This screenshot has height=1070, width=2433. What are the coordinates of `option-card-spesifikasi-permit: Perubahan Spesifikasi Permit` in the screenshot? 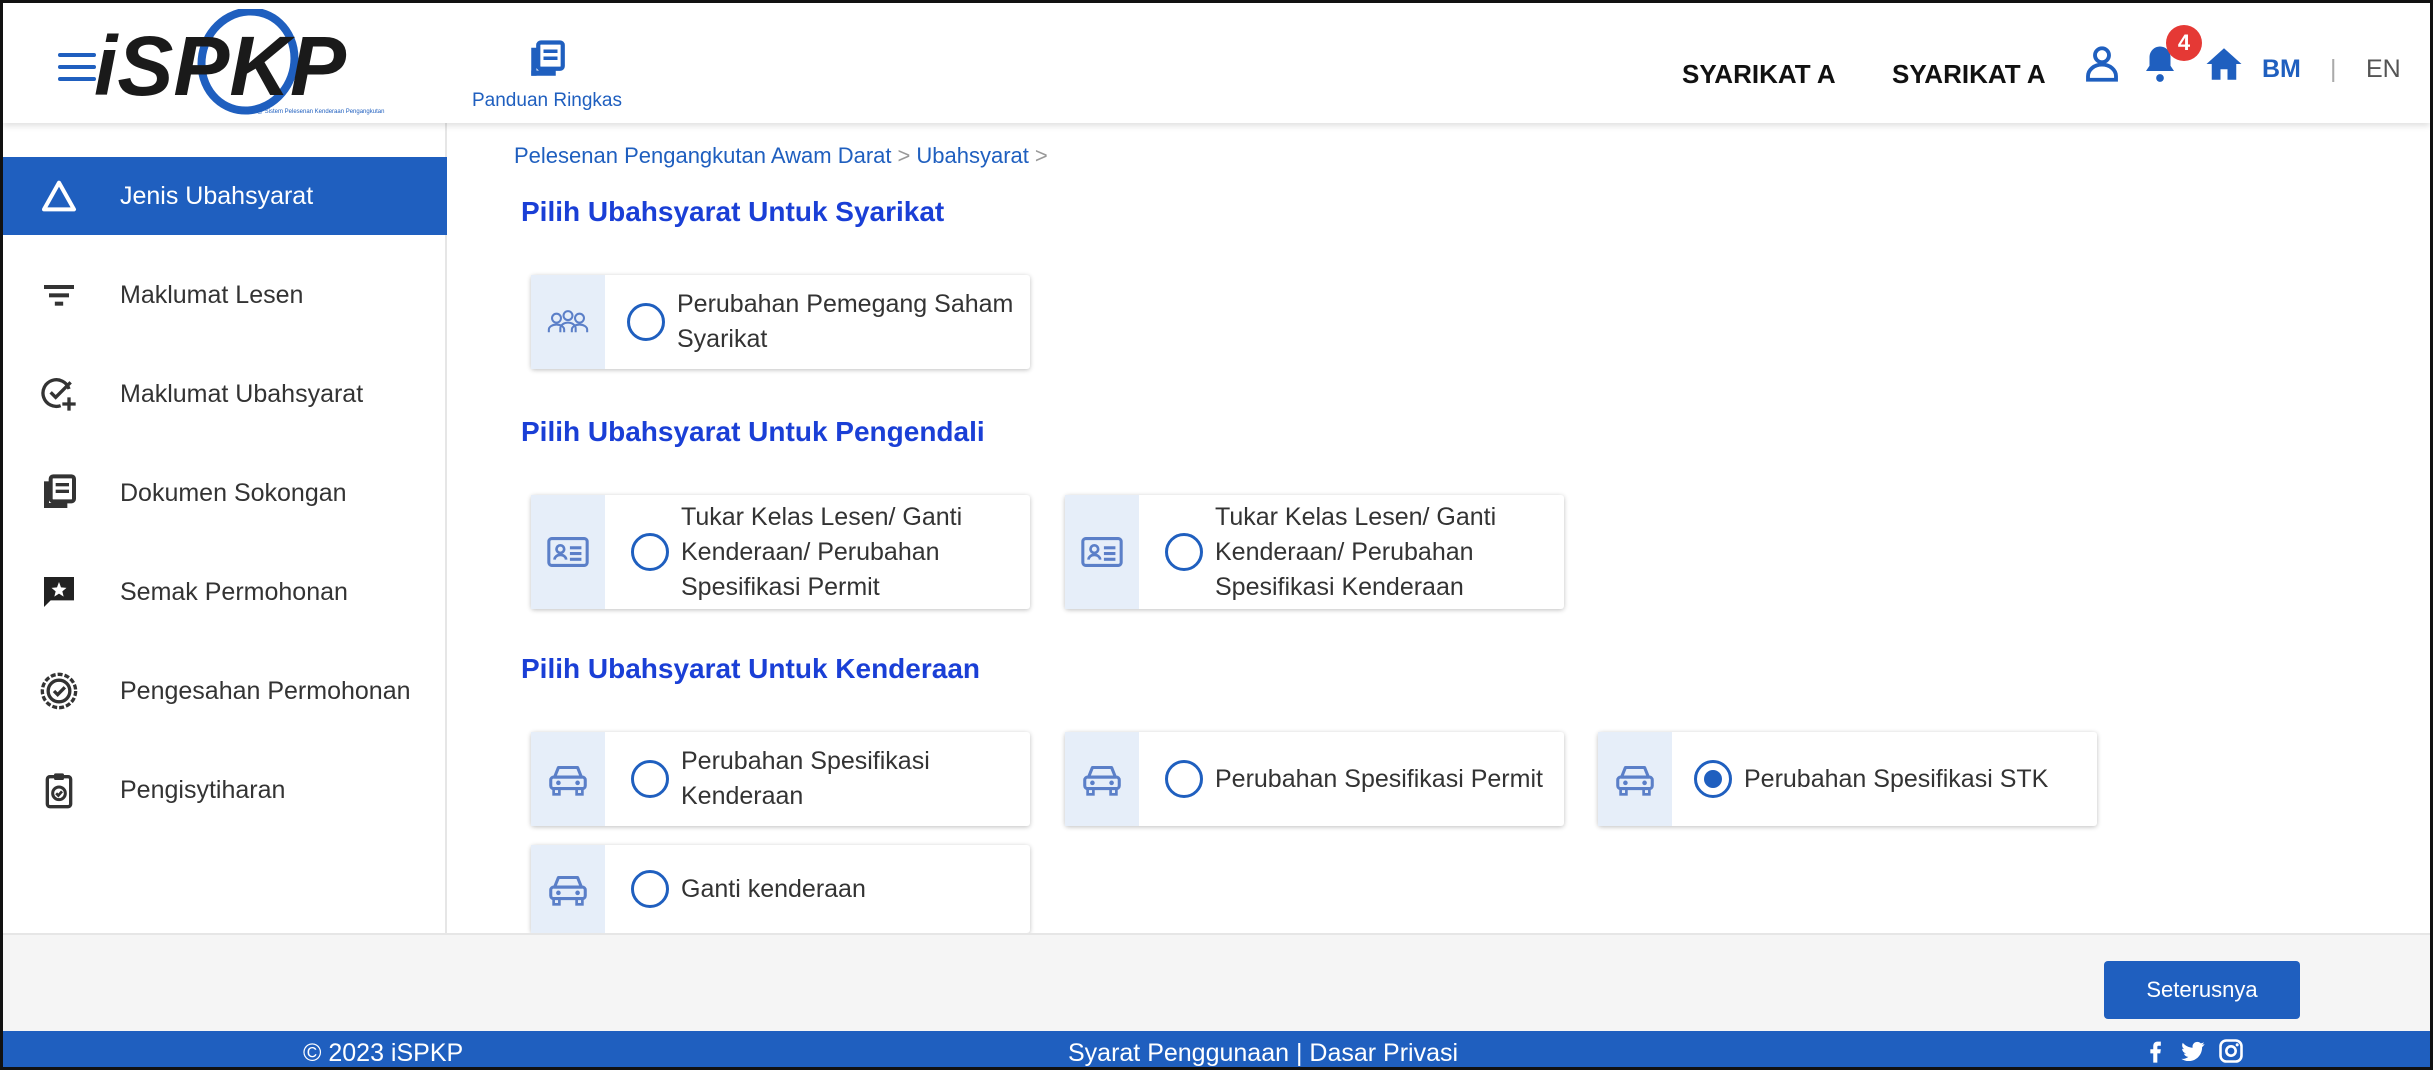 It's located at (1314, 779).